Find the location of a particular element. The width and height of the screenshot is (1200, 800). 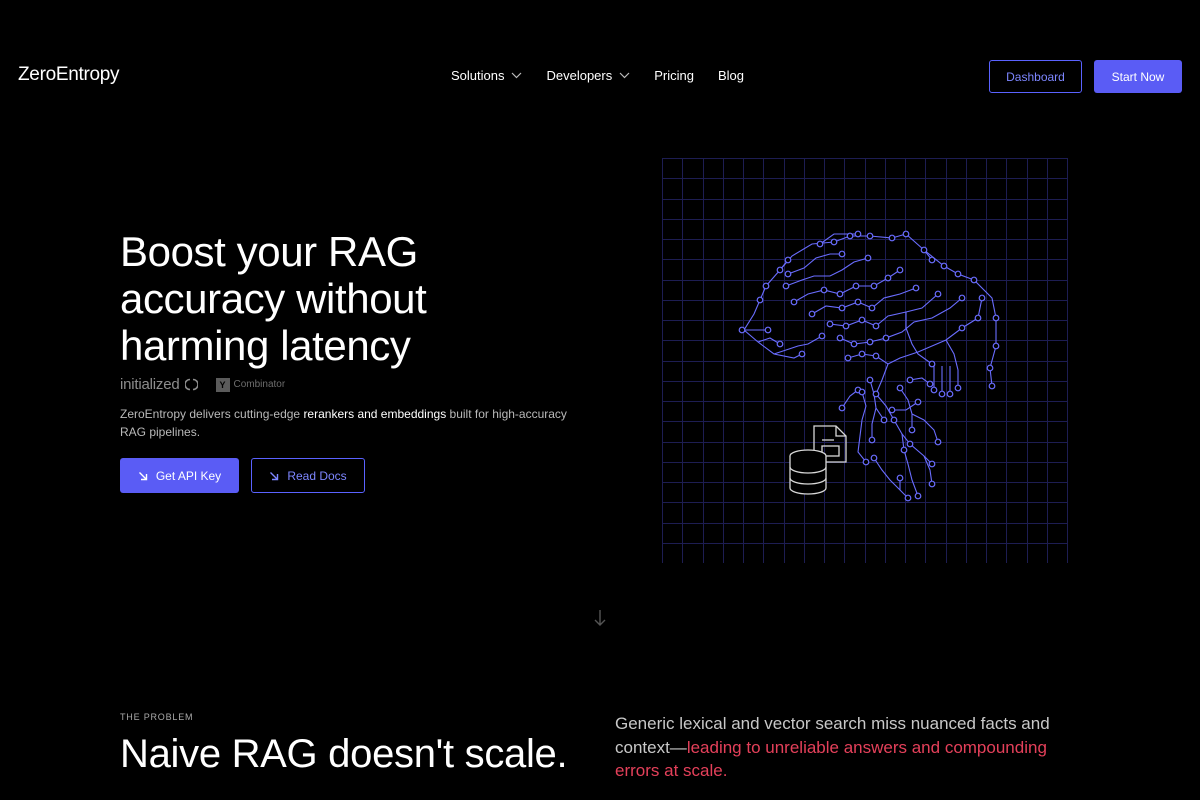

start-now-button: Start Now is located at coordinates (1138, 76).